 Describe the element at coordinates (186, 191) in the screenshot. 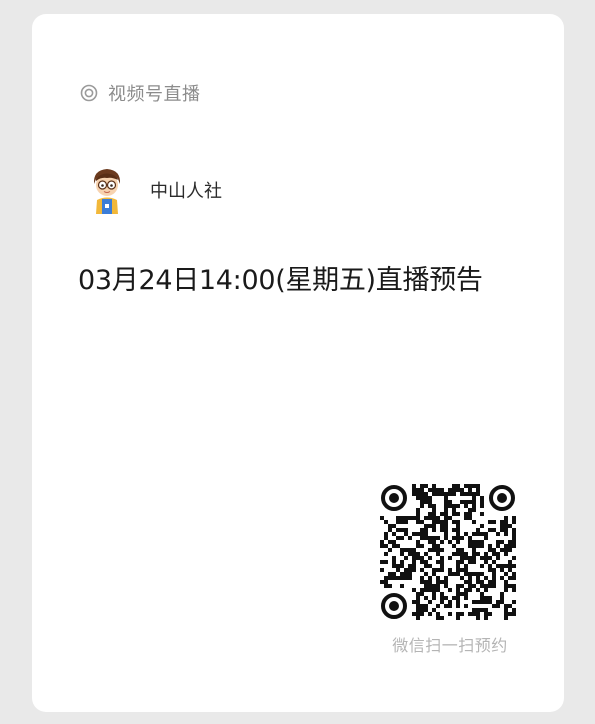

I see `account-name: 中山人社` at that location.